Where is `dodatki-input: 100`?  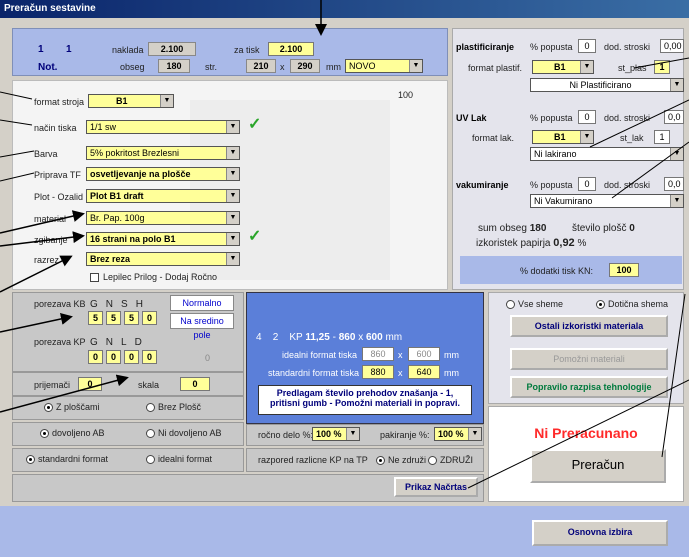 dodatki-input: 100 is located at coordinates (624, 270).